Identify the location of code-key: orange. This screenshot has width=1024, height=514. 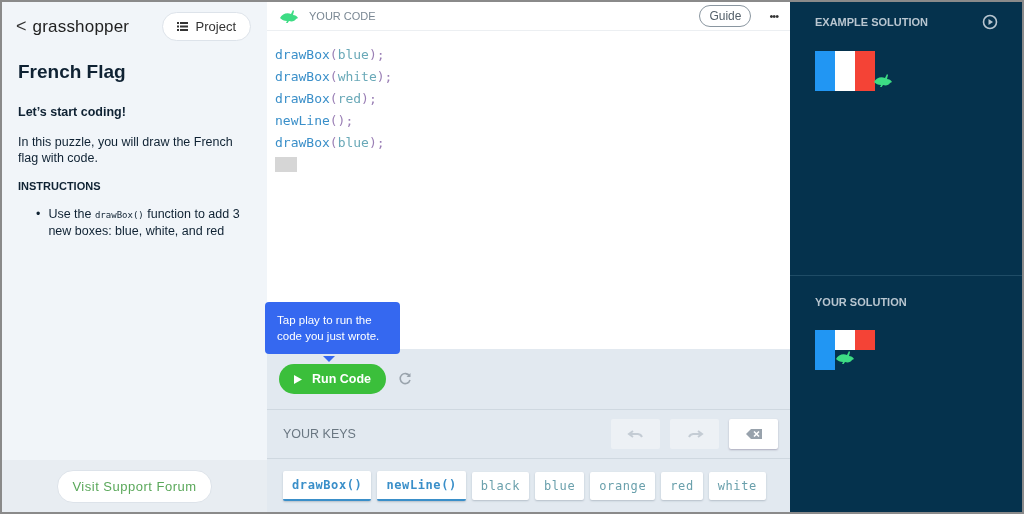
(623, 485).